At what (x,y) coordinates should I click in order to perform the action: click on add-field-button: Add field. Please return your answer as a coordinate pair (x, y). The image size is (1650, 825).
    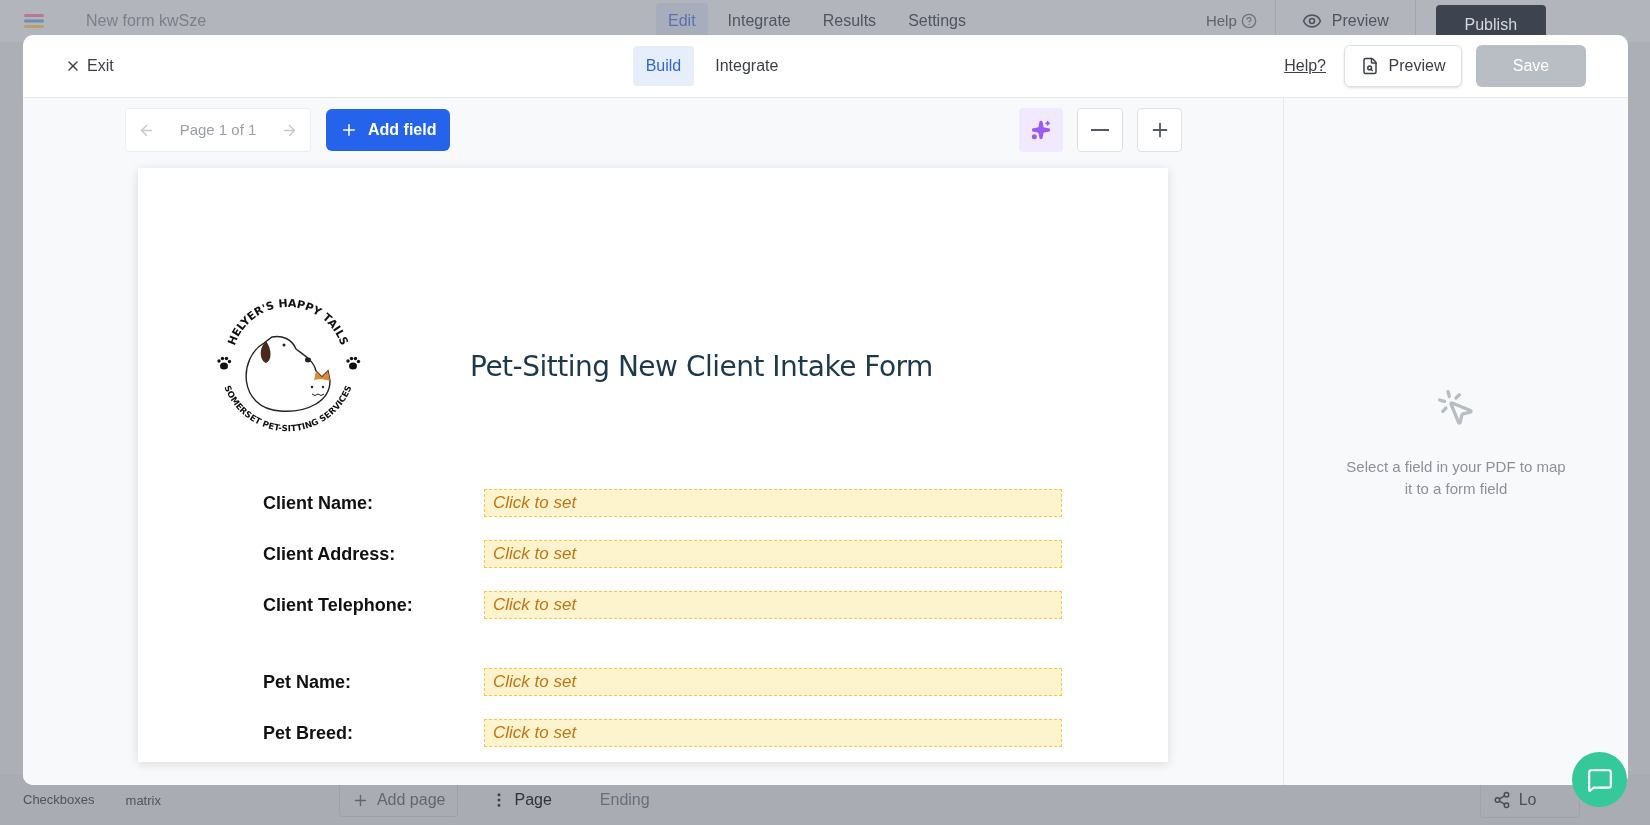
    Looking at the image, I should click on (388, 130).